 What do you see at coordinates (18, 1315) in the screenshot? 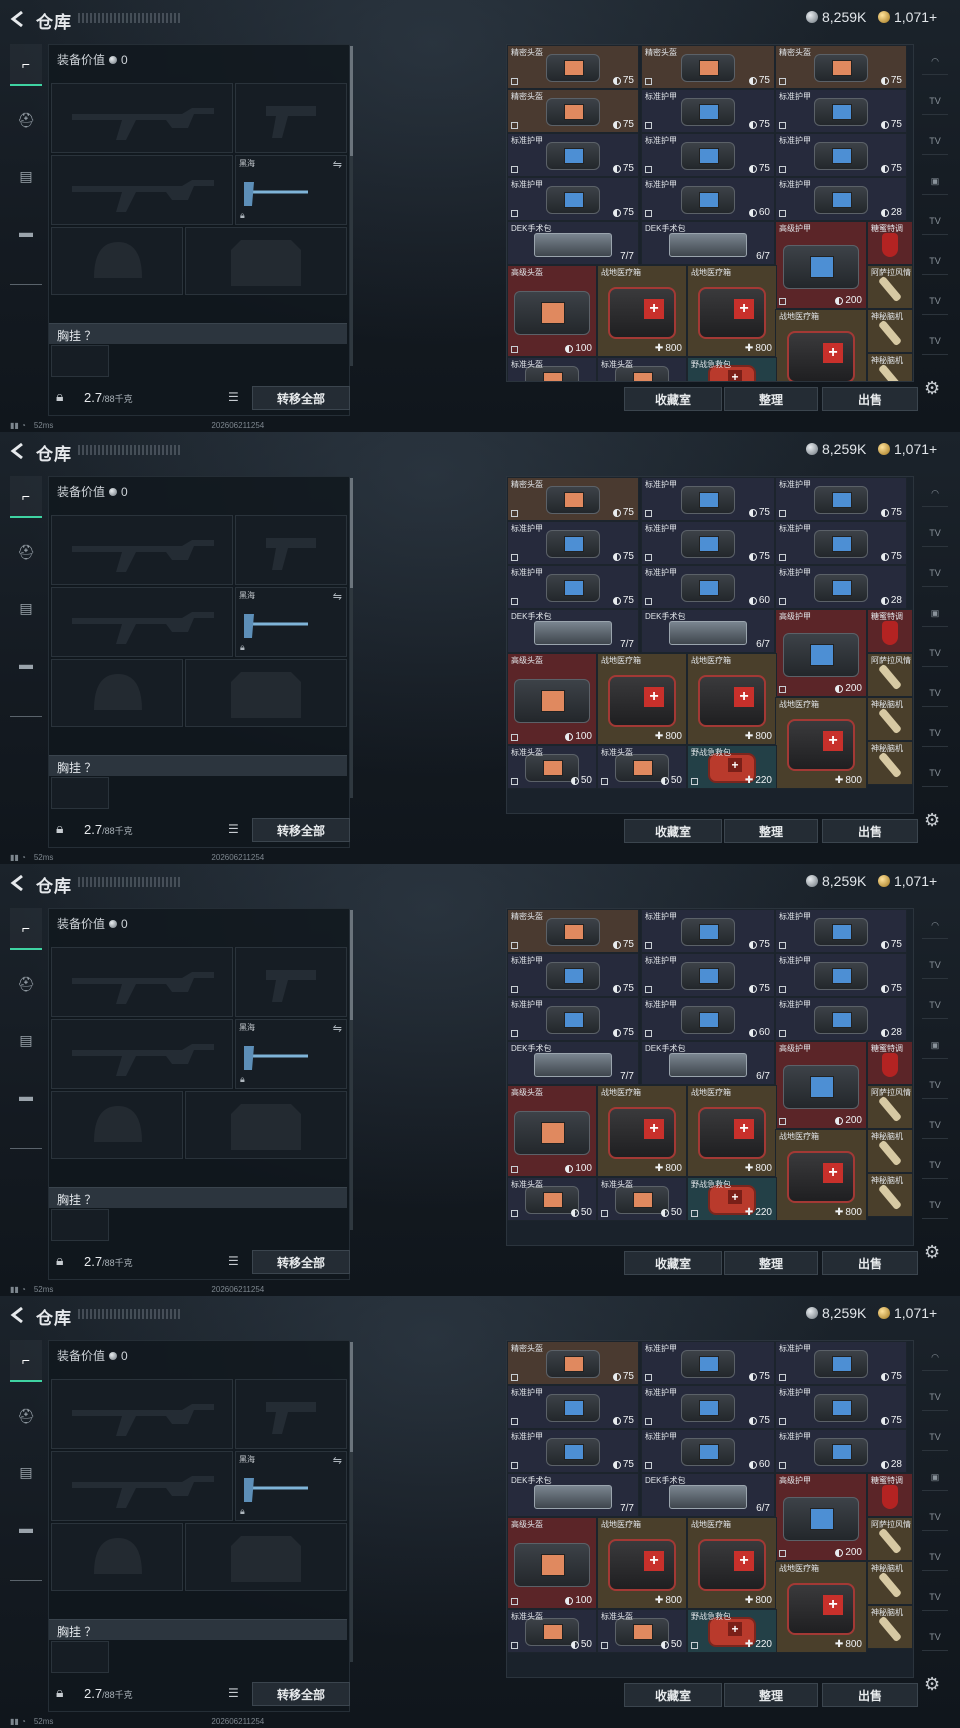
I see `back-arrow-icon` at bounding box center [18, 1315].